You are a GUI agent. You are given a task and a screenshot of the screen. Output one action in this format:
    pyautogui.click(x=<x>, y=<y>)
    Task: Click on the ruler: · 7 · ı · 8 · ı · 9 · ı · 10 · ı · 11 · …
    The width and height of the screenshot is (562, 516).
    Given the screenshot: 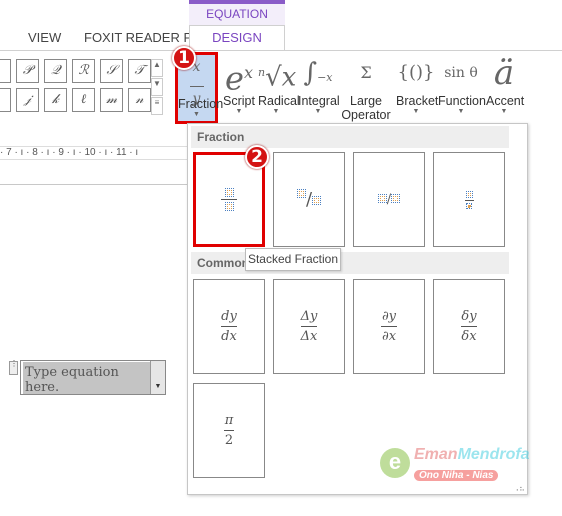 What is the action you would take?
    pyautogui.click(x=93, y=153)
    